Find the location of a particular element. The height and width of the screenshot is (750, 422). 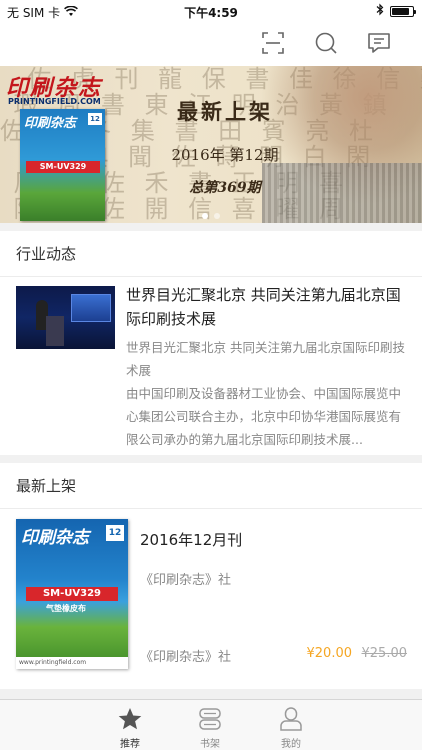

book-title: 2016年12月刊 is located at coordinates (191, 540).